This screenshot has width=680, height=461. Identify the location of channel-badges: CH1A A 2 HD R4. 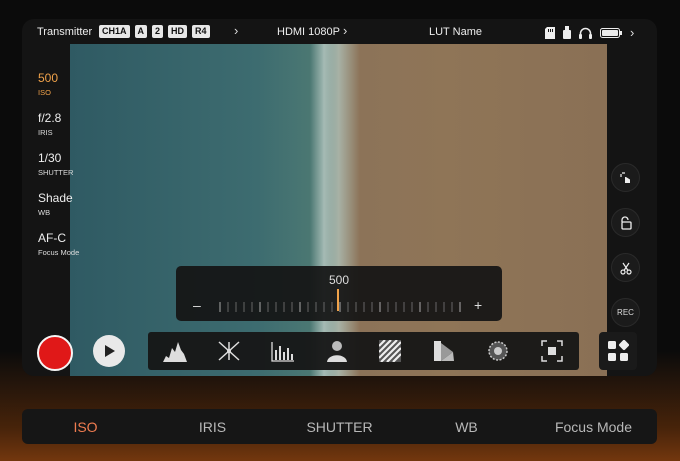
(154, 31).